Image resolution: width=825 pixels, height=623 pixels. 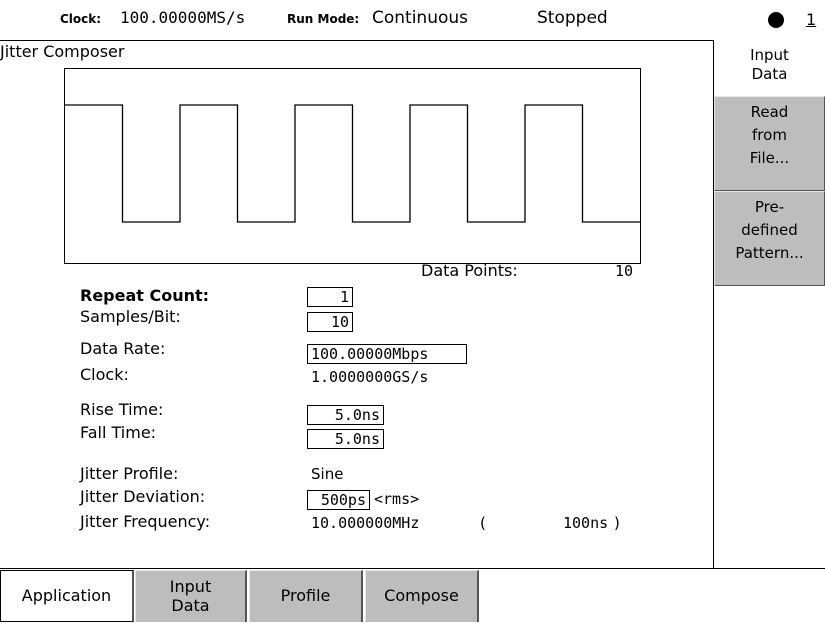 What do you see at coordinates (330, 322) in the screenshot?
I see `samples-per-bit-field: 10` at bounding box center [330, 322].